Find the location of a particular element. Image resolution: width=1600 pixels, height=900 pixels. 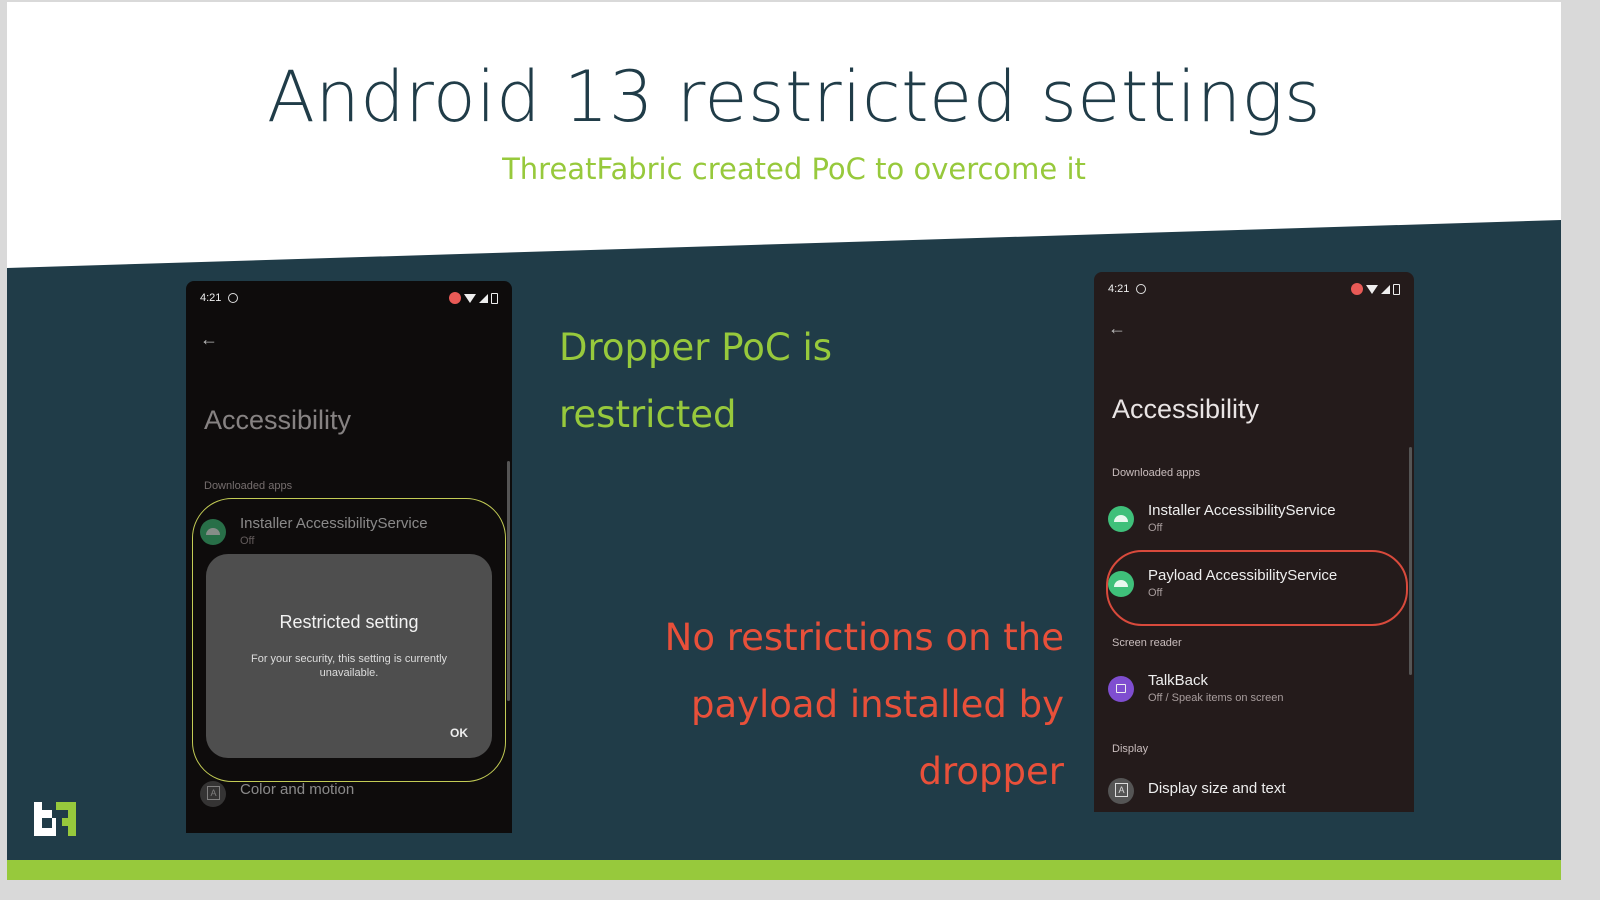

highlight-outline is located at coordinates (1257, 588).